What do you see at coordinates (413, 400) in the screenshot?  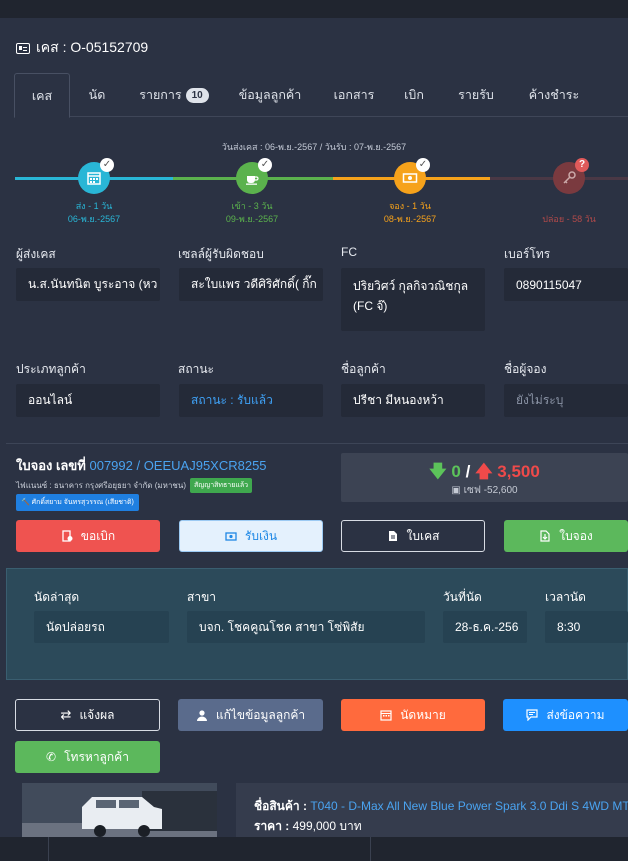 I see `customer-name-field: ปรีชา มีหนองหว้า` at bounding box center [413, 400].